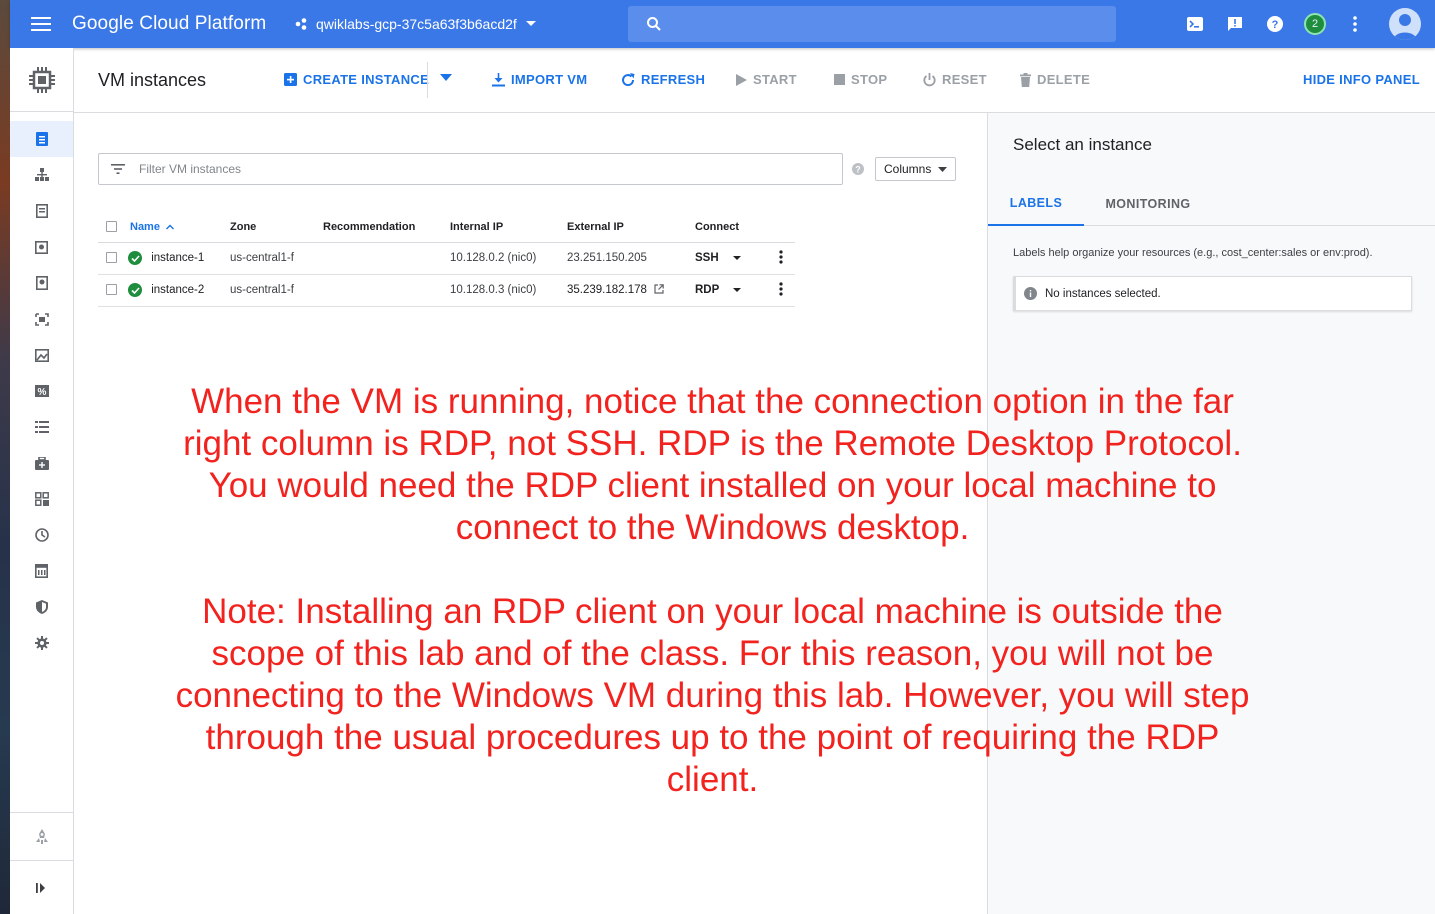 The width and height of the screenshot is (1435, 914). I want to click on account-button, so click(1405, 24).